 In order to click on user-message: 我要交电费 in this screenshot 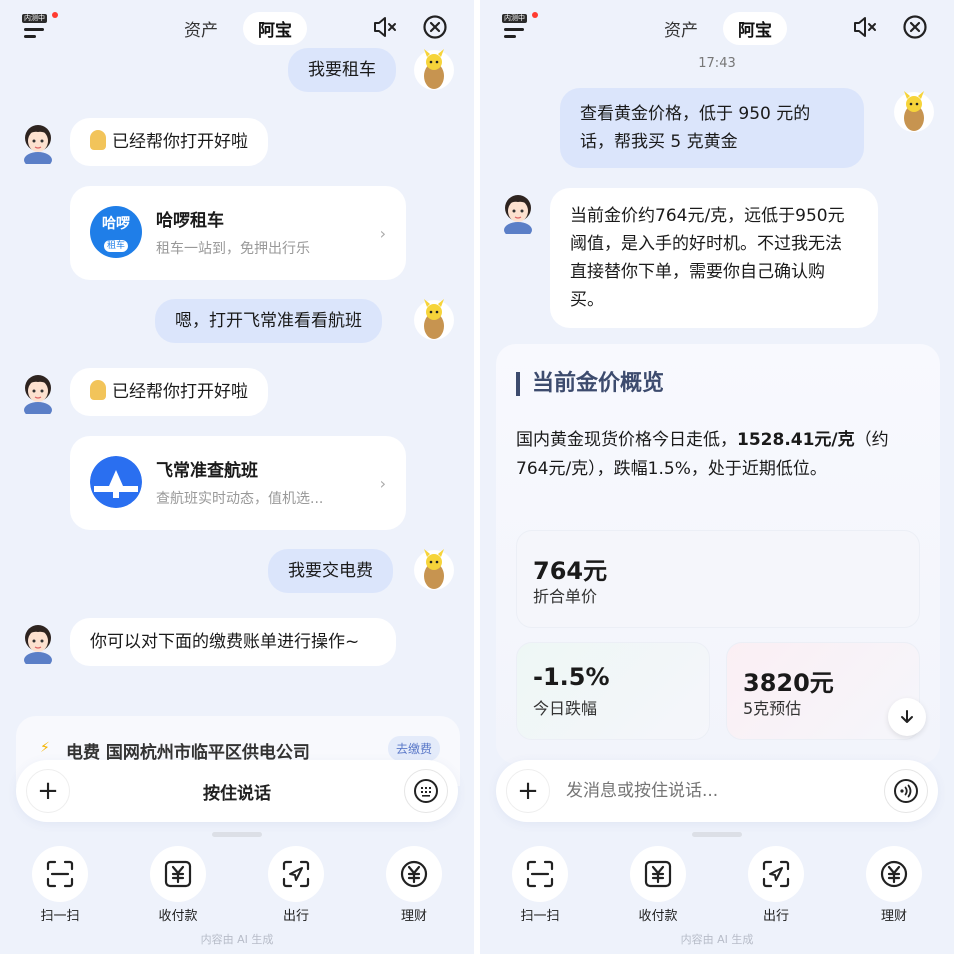, I will do `click(330, 571)`.